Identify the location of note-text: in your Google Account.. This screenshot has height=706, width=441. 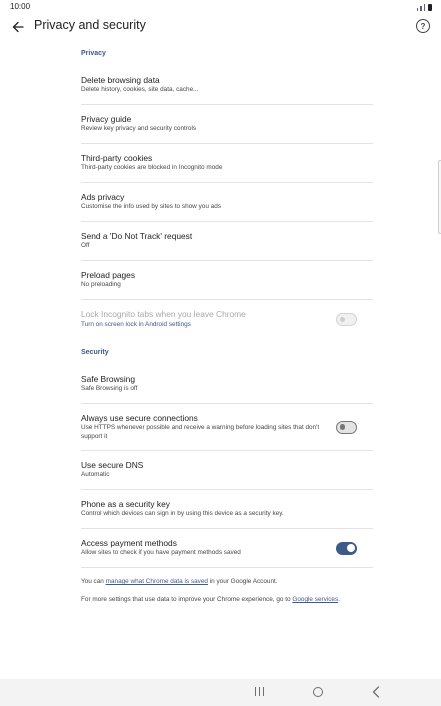
(242, 581).